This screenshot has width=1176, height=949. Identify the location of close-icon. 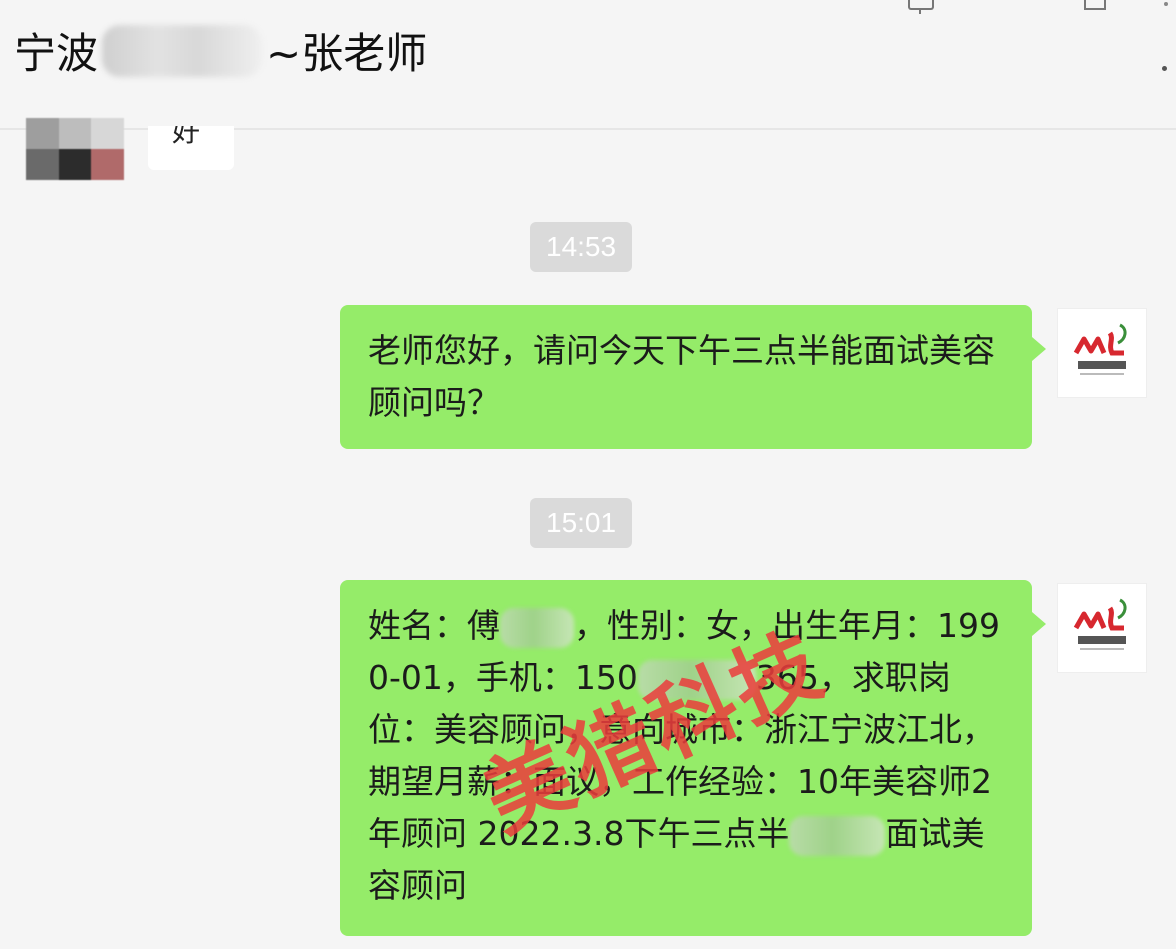
(1166, 4).